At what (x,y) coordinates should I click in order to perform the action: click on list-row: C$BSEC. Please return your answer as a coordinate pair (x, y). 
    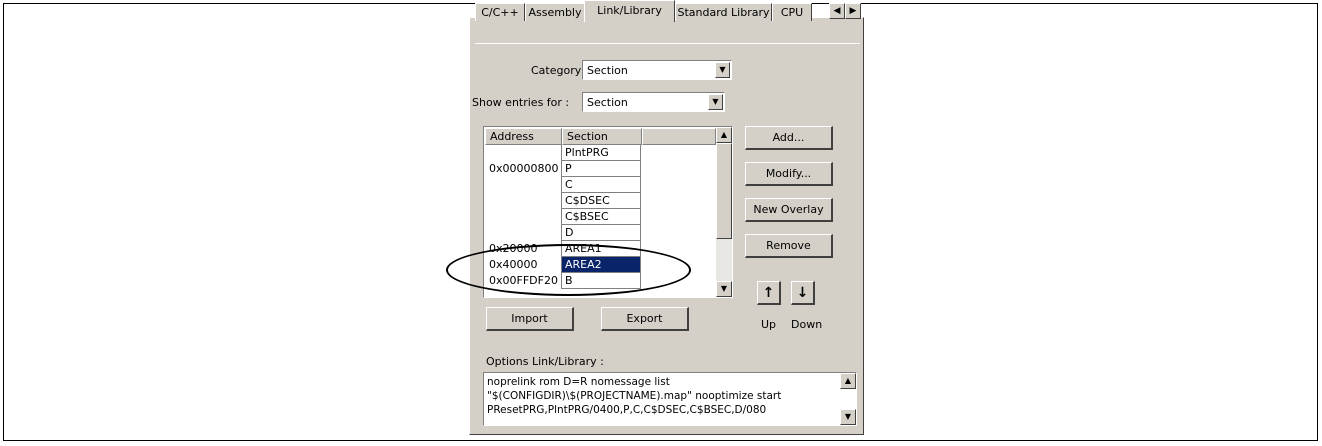
    Looking at the image, I should click on (599, 217).